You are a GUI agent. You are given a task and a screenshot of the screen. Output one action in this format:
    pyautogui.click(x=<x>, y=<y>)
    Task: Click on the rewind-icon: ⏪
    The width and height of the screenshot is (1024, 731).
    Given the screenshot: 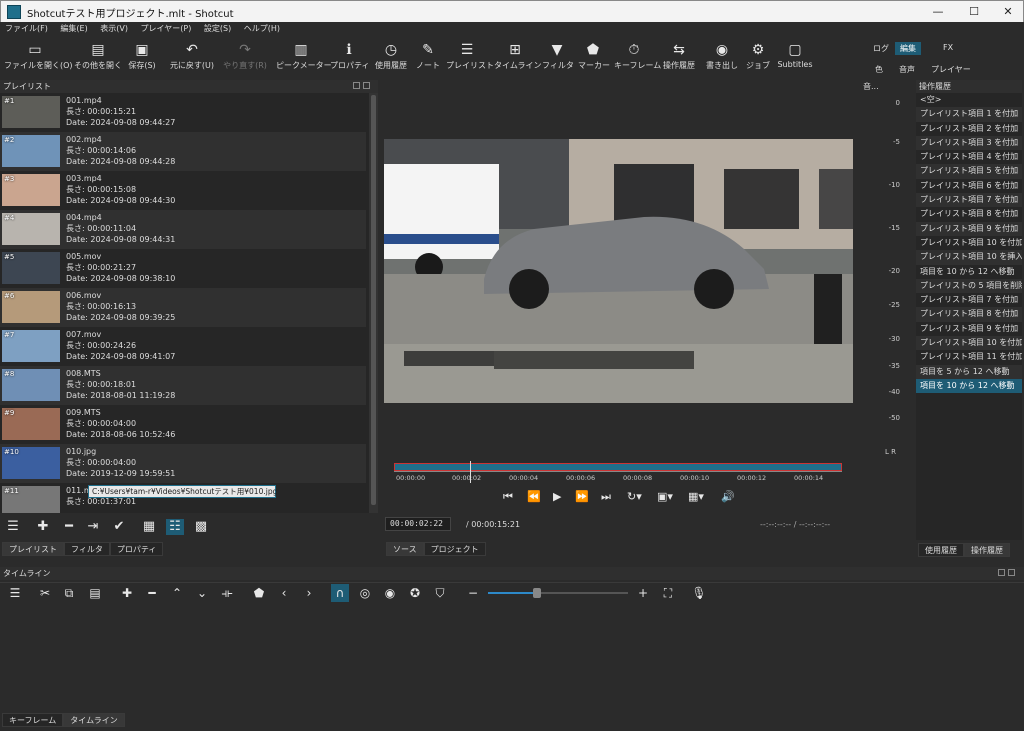 What is the action you would take?
    pyautogui.click(x=534, y=496)
    